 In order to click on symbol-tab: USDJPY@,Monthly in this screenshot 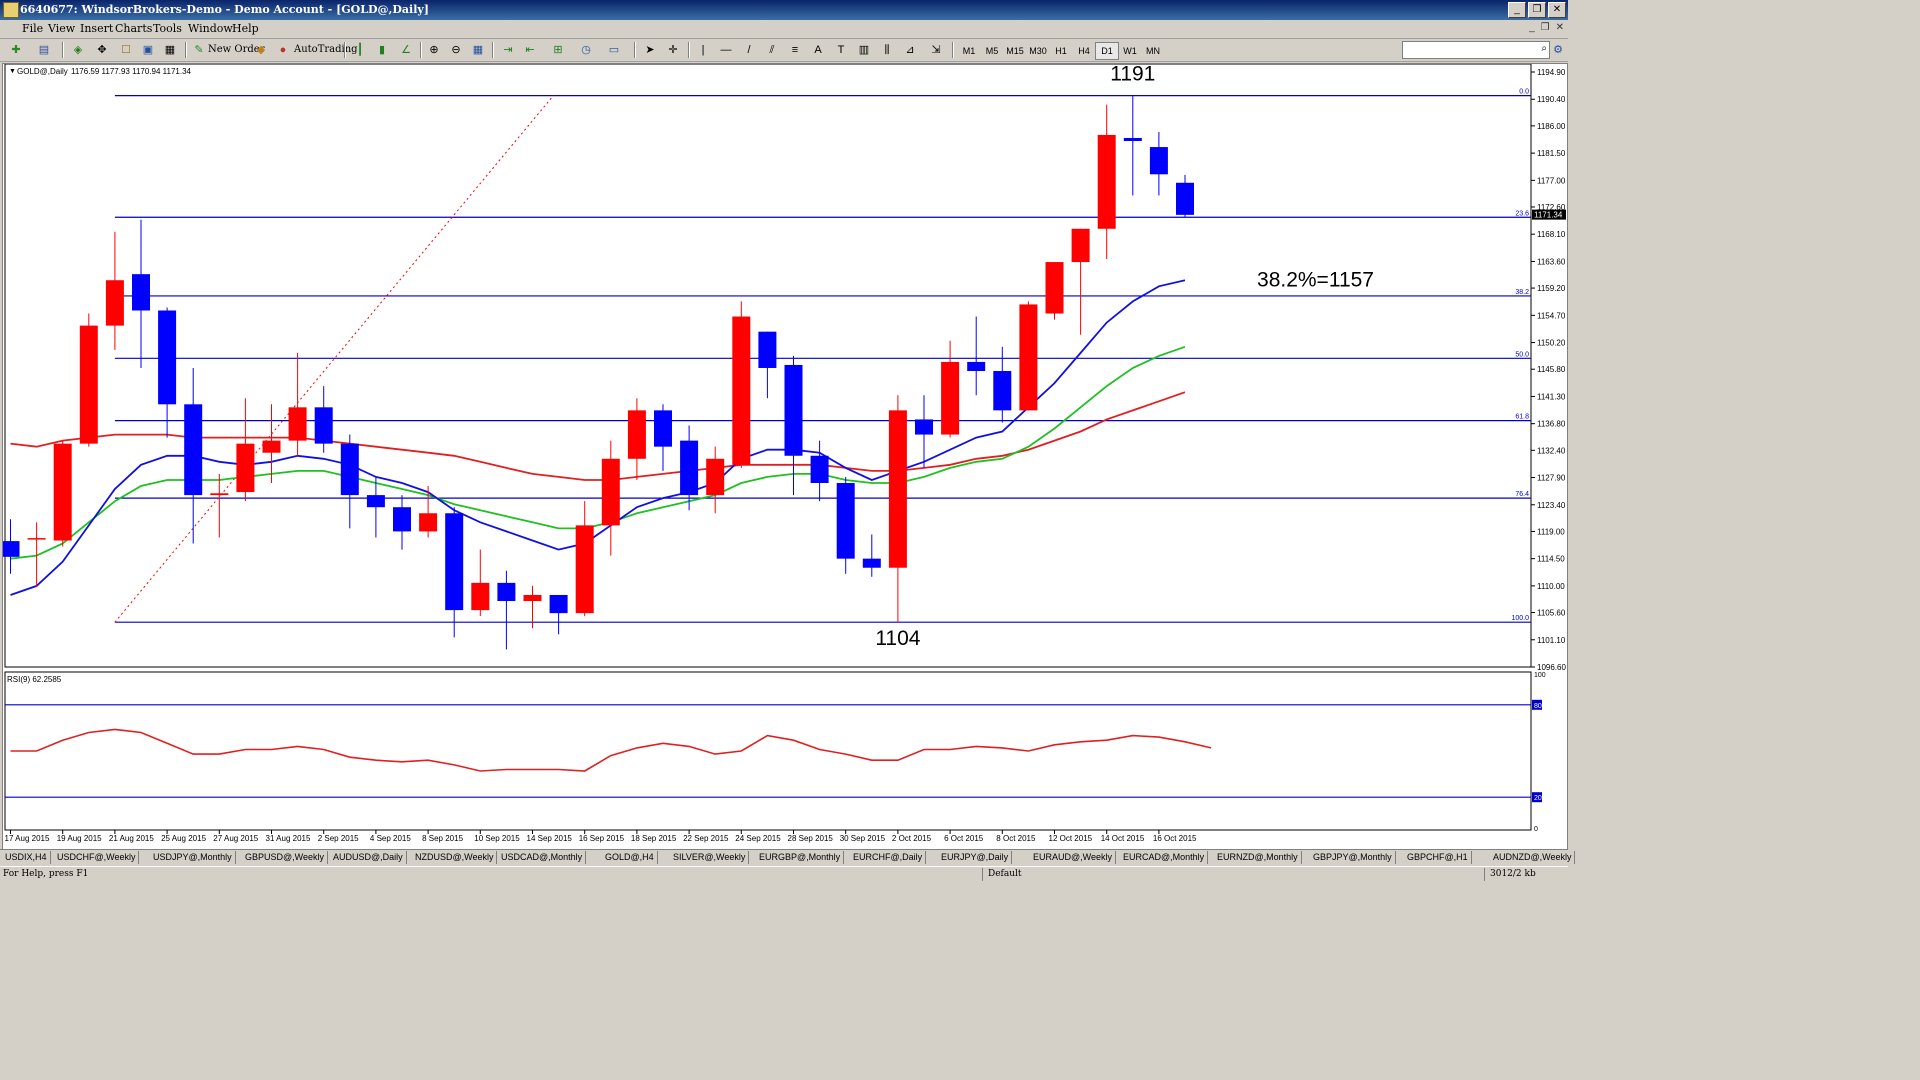, I will do `click(193, 857)`.